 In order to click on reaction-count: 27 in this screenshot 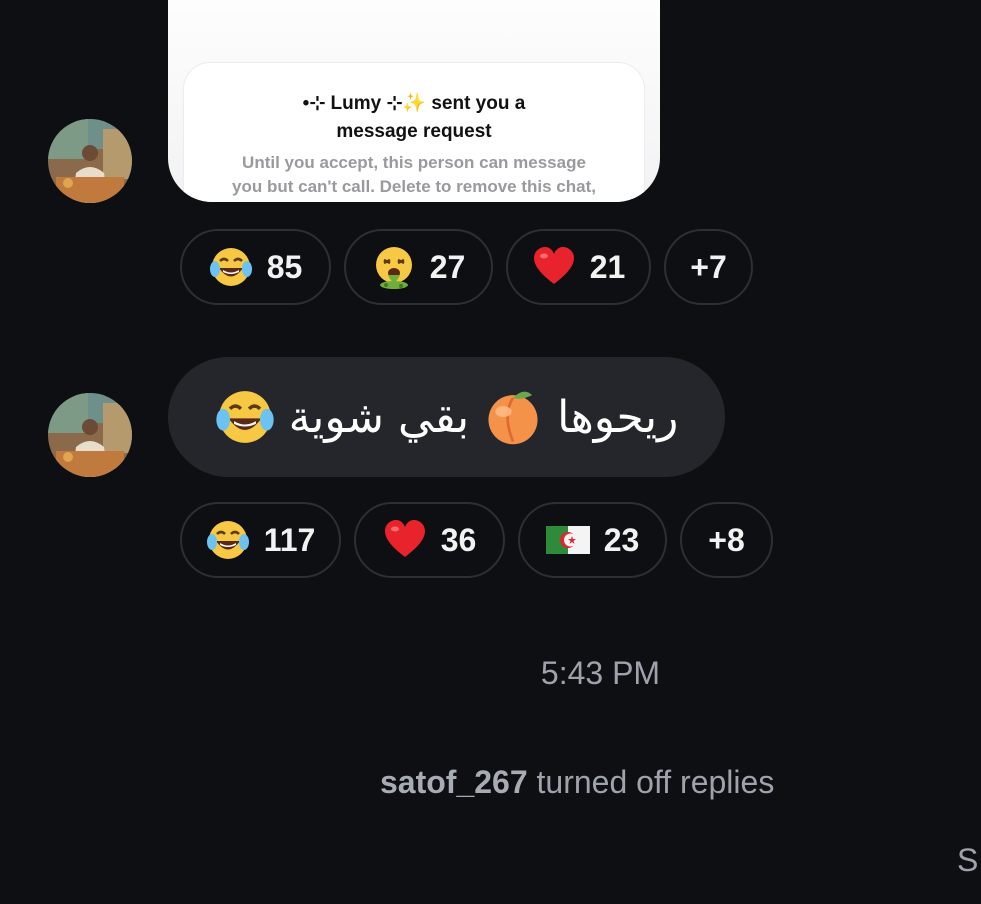, I will do `click(447, 266)`.